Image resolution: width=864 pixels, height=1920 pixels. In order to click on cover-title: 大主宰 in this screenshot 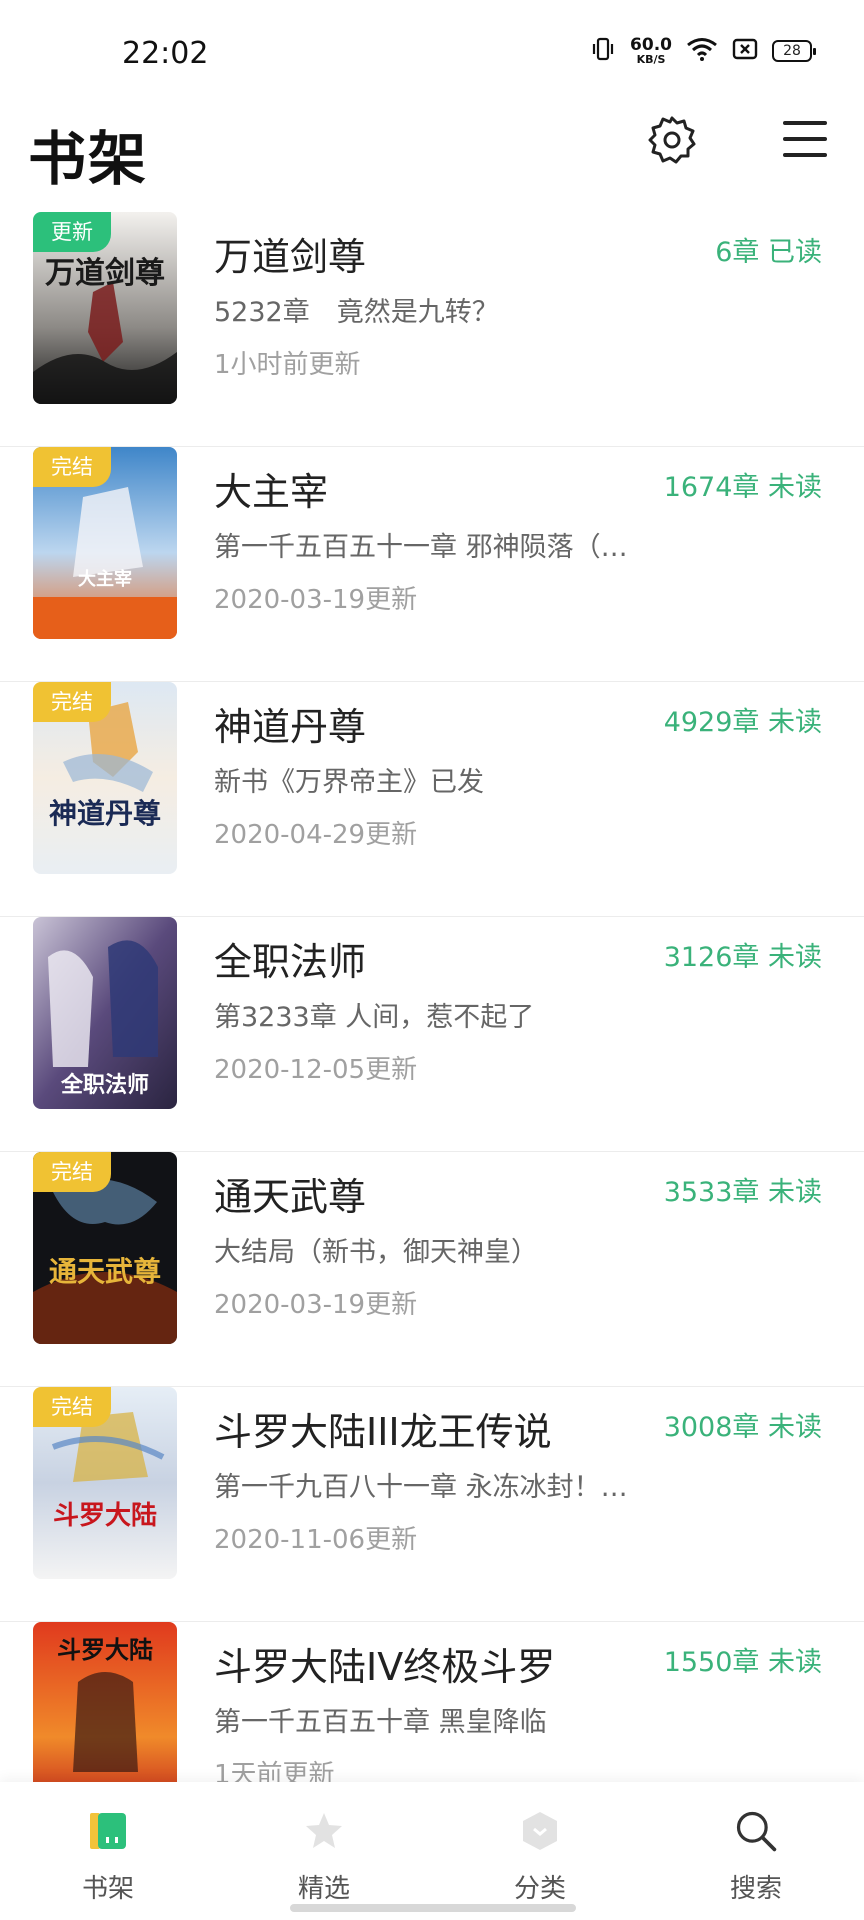, I will do `click(105, 579)`.